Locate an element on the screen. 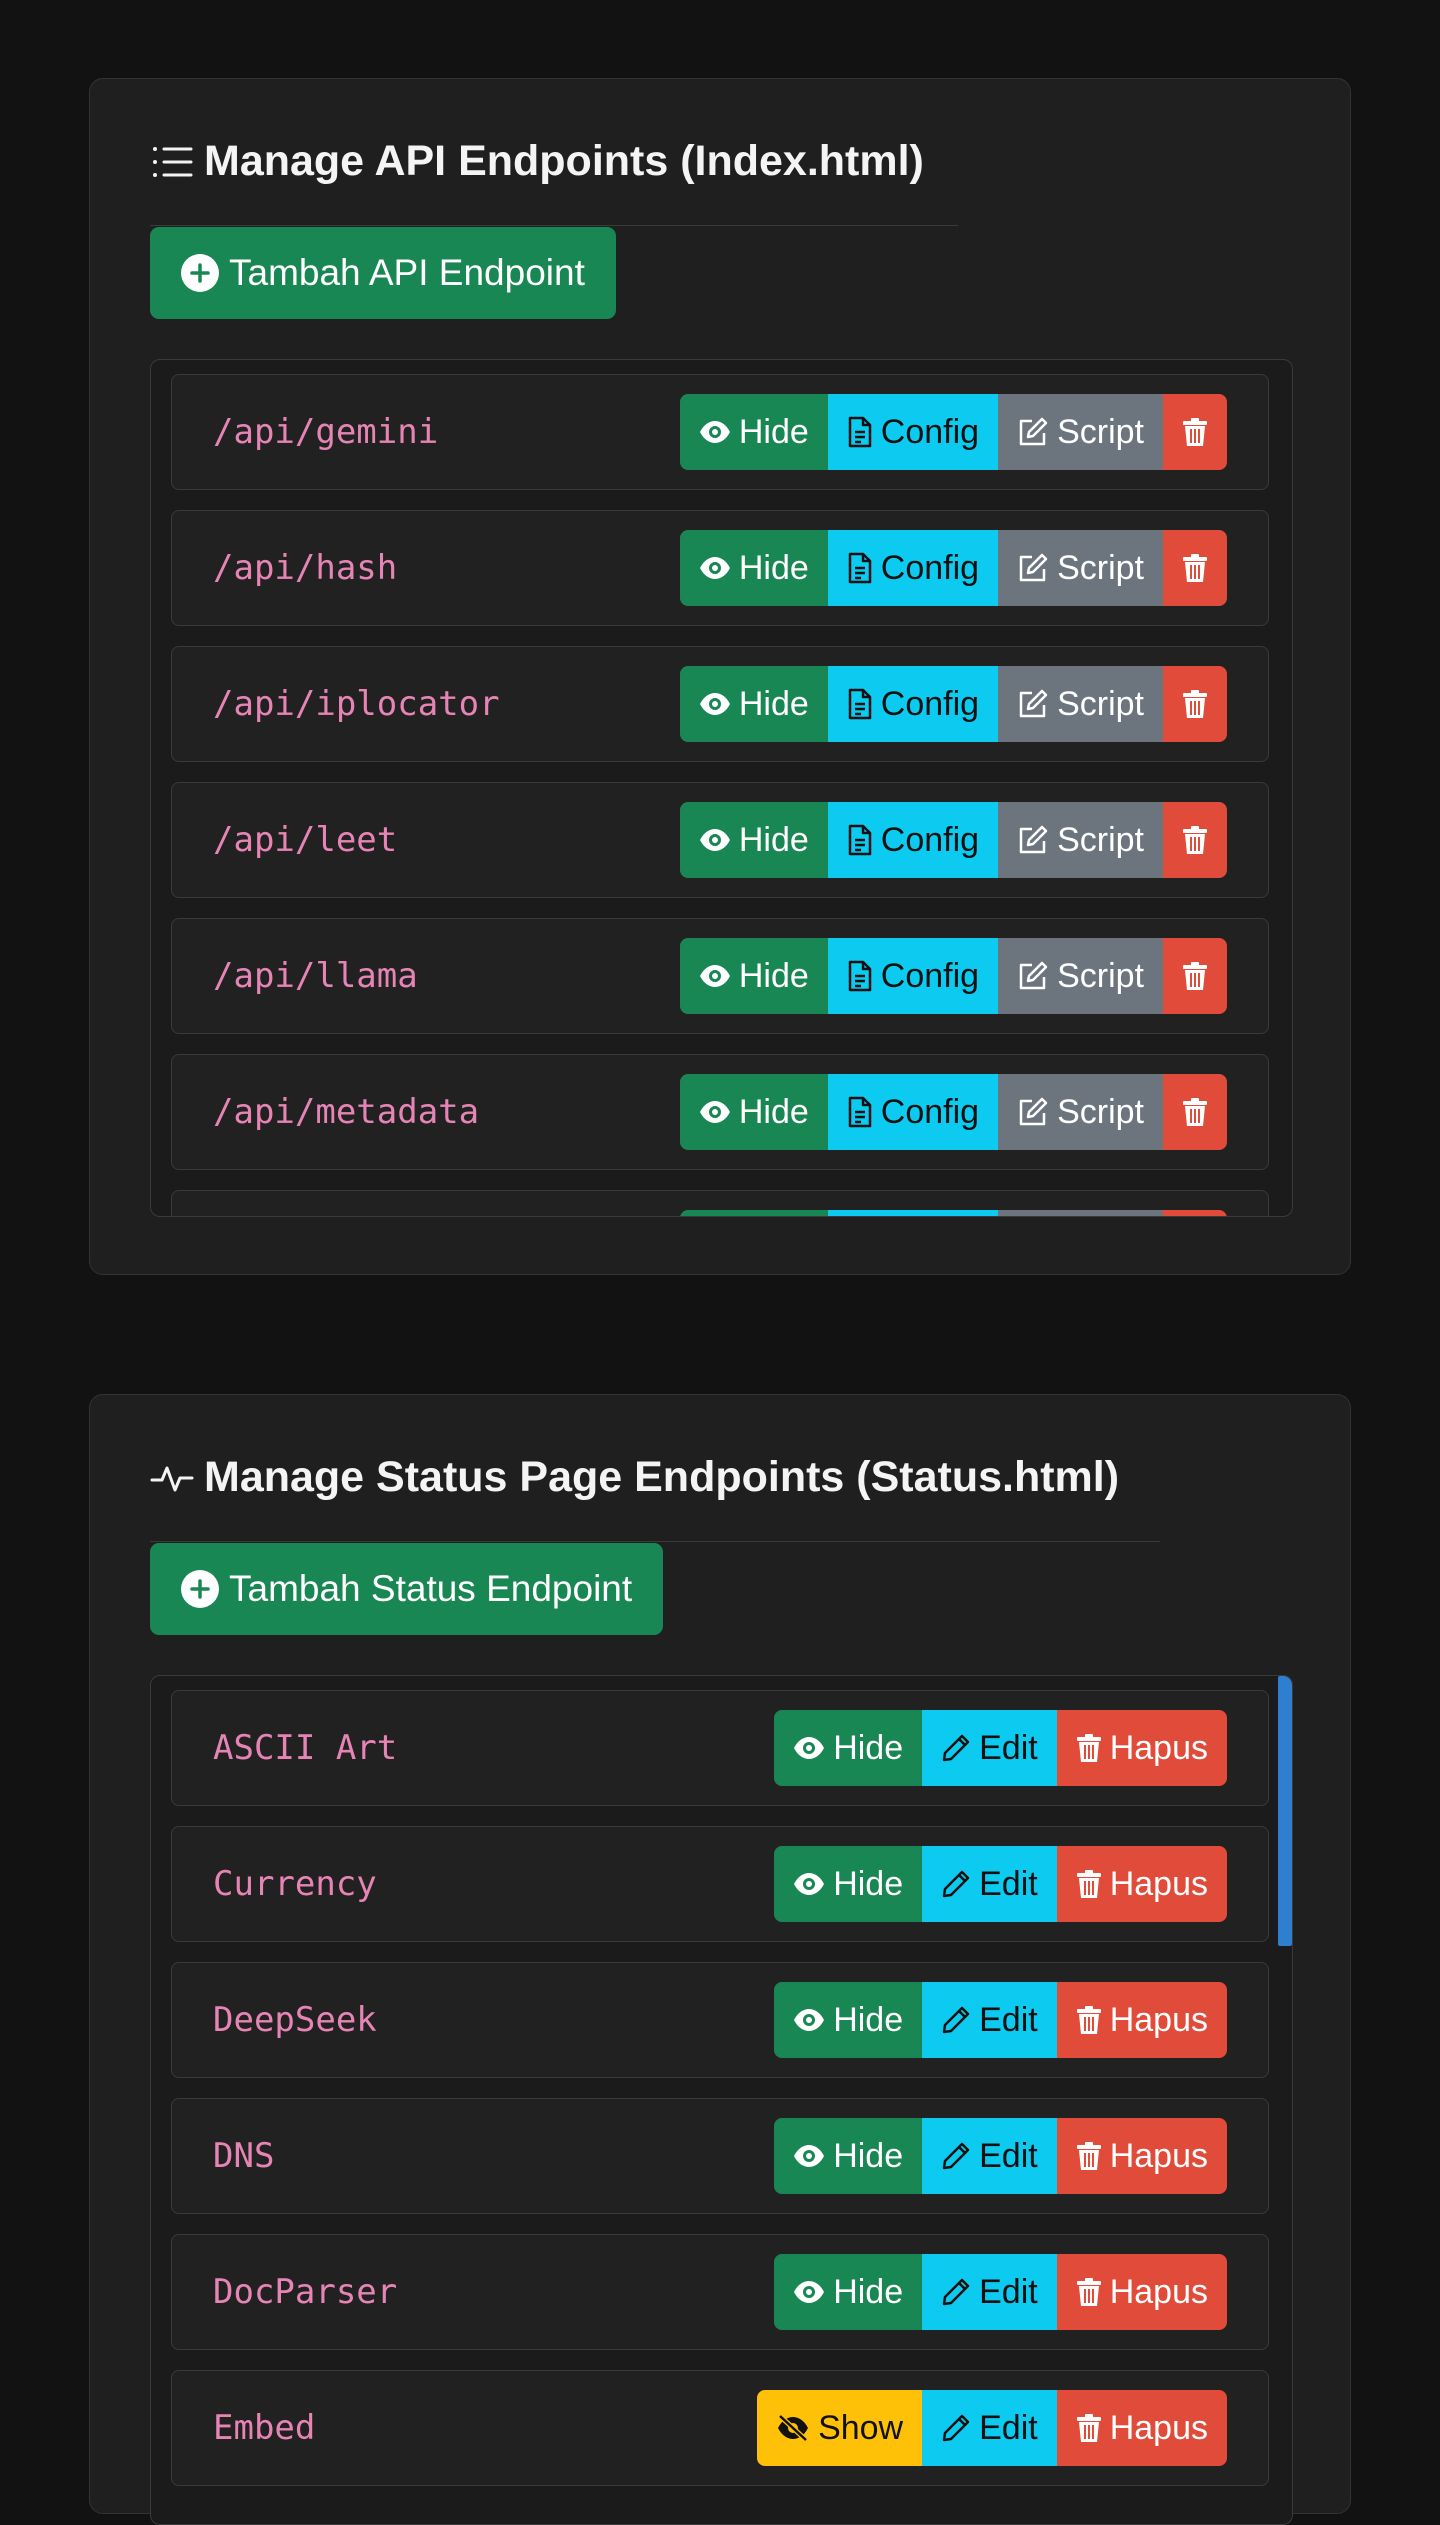 The height and width of the screenshot is (2525, 1440). endpoint-actions: HideConfigScript is located at coordinates (953, 1213).